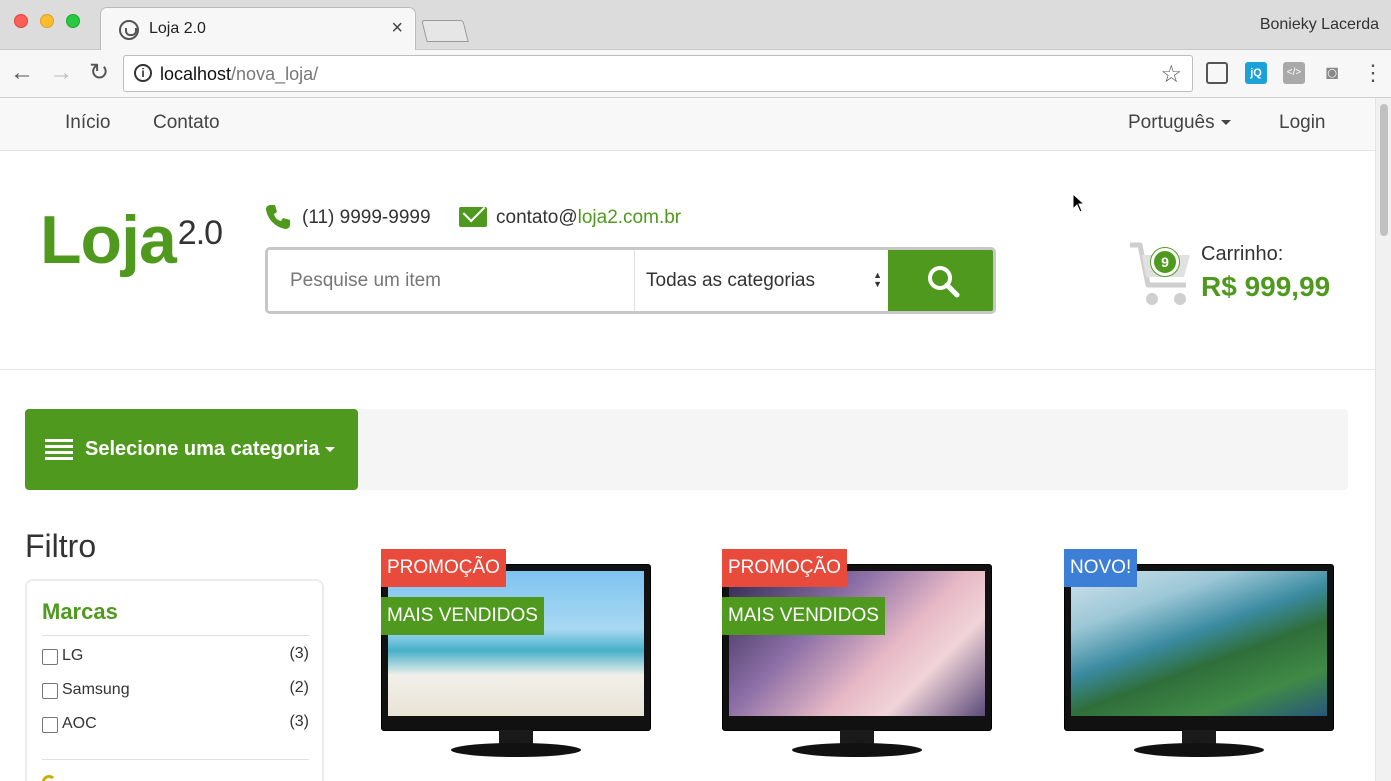 The image size is (1391, 781). What do you see at coordinates (59, 450) in the screenshot?
I see `list-icon` at bounding box center [59, 450].